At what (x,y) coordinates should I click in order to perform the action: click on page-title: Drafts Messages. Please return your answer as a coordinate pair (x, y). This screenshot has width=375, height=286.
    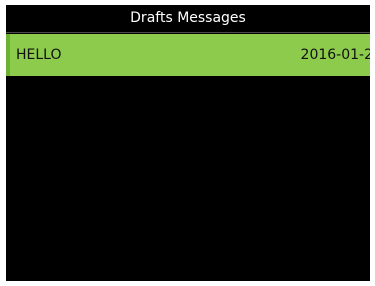
    Looking at the image, I should click on (188, 19).